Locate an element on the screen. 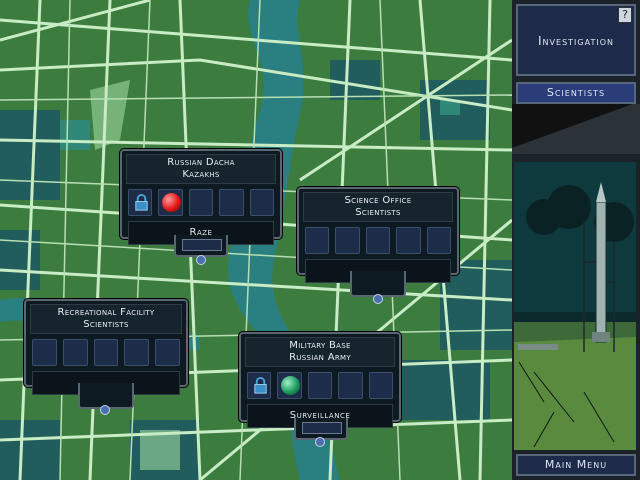  red-agent-icon is located at coordinates (172, 202).